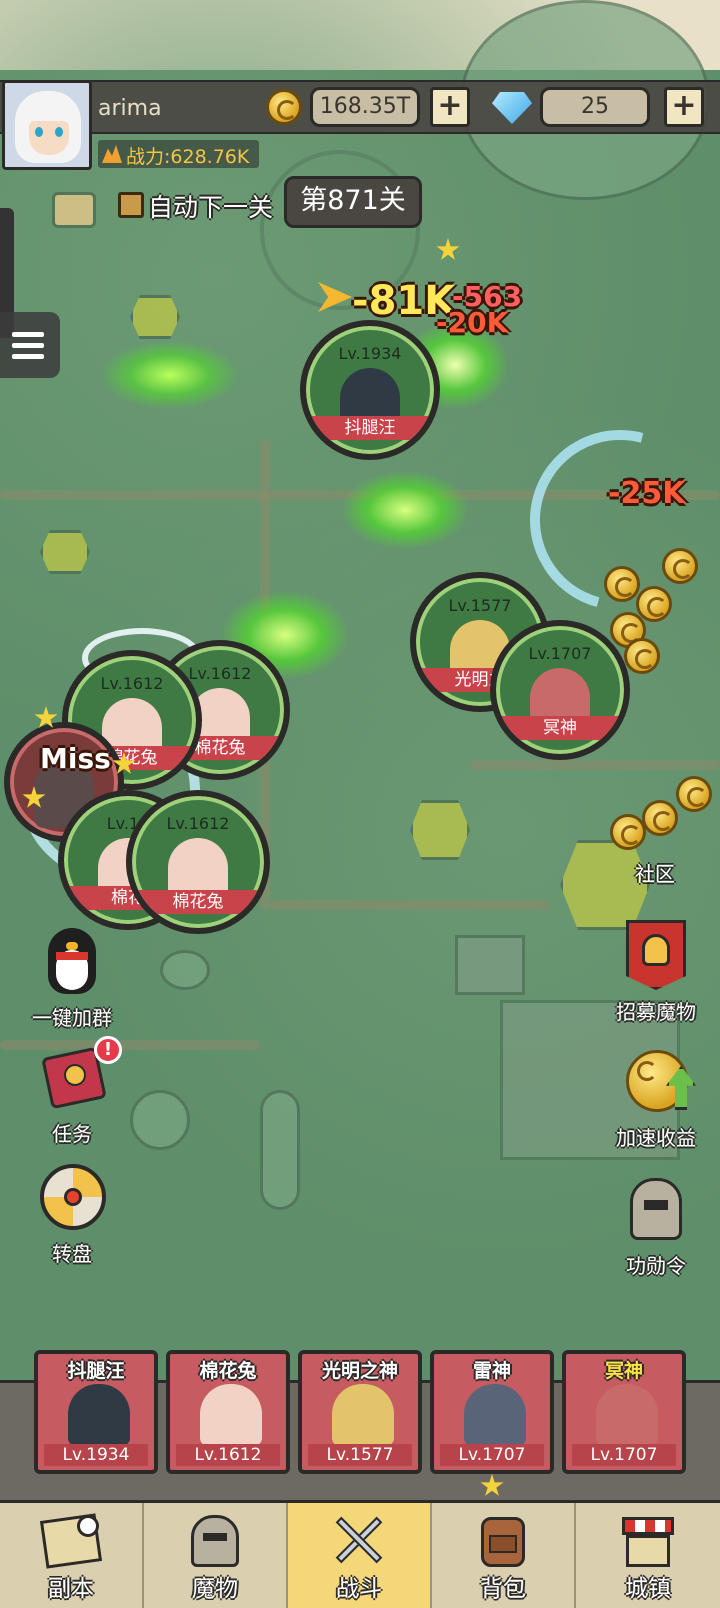 The image size is (720, 1608). What do you see at coordinates (72, 1018) in the screenshot?
I see `join-group-label: 一键加群` at bounding box center [72, 1018].